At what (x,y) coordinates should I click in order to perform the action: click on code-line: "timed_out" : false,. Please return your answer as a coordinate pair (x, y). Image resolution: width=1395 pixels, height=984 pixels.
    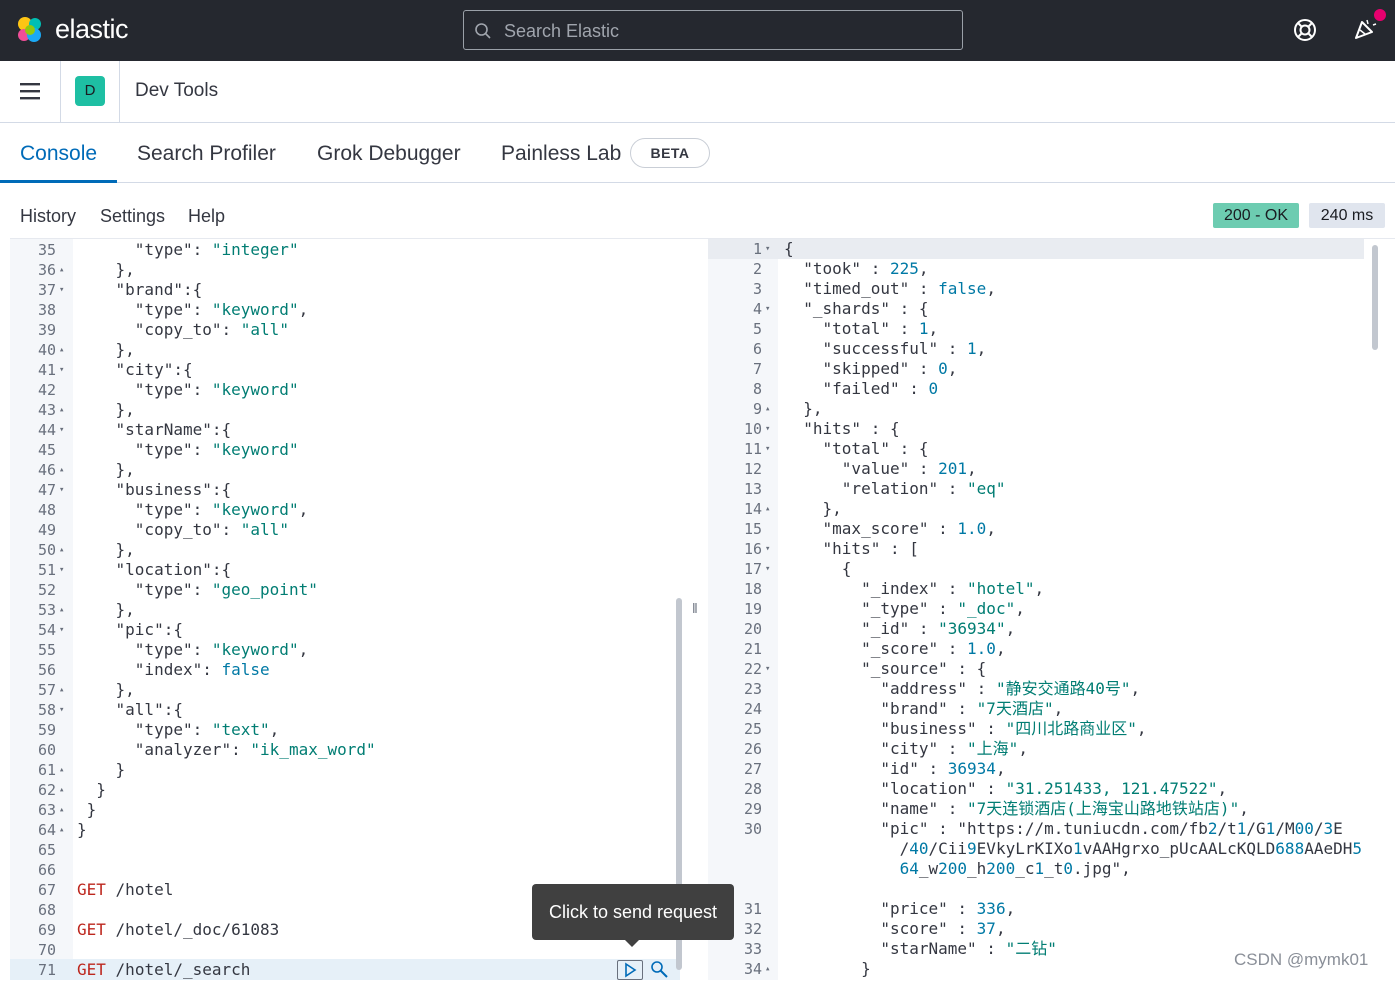
    Looking at the image, I should click on (890, 289).